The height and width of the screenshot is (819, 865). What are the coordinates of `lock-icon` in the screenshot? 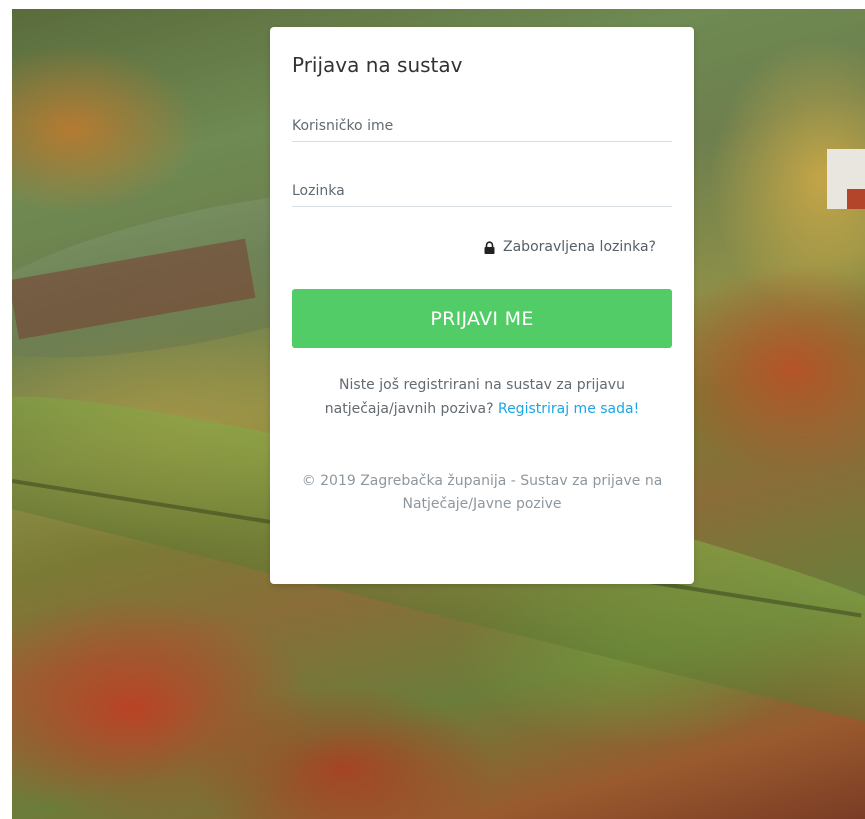 It's located at (489, 247).